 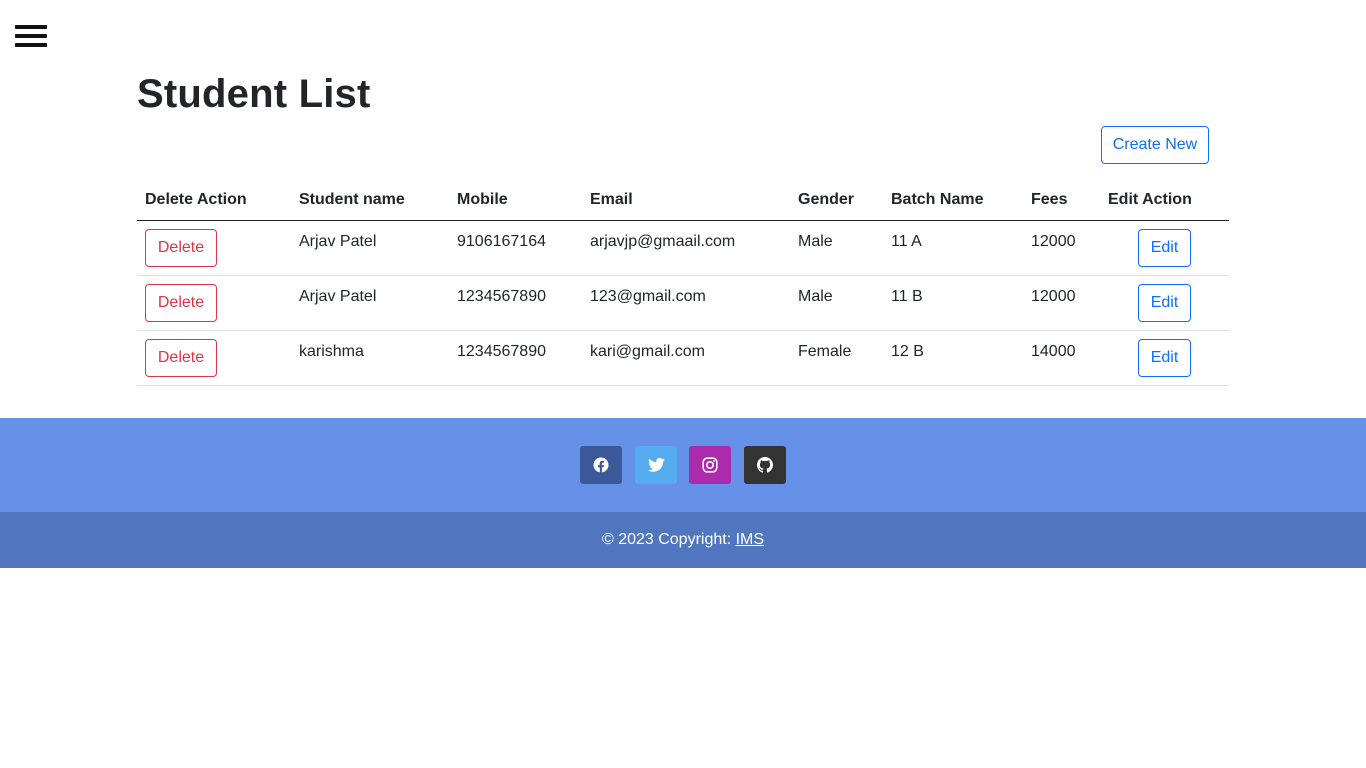 What do you see at coordinates (836, 200) in the screenshot?
I see `column-header-gender: Gender` at bounding box center [836, 200].